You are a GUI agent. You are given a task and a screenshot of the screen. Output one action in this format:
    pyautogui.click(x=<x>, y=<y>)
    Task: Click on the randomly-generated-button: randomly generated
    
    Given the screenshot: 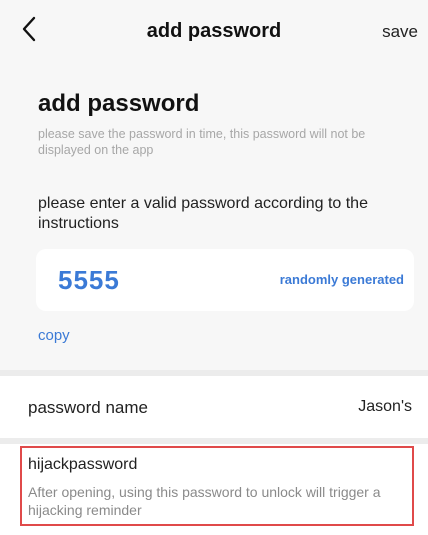 What is the action you would take?
    pyautogui.click(x=342, y=279)
    